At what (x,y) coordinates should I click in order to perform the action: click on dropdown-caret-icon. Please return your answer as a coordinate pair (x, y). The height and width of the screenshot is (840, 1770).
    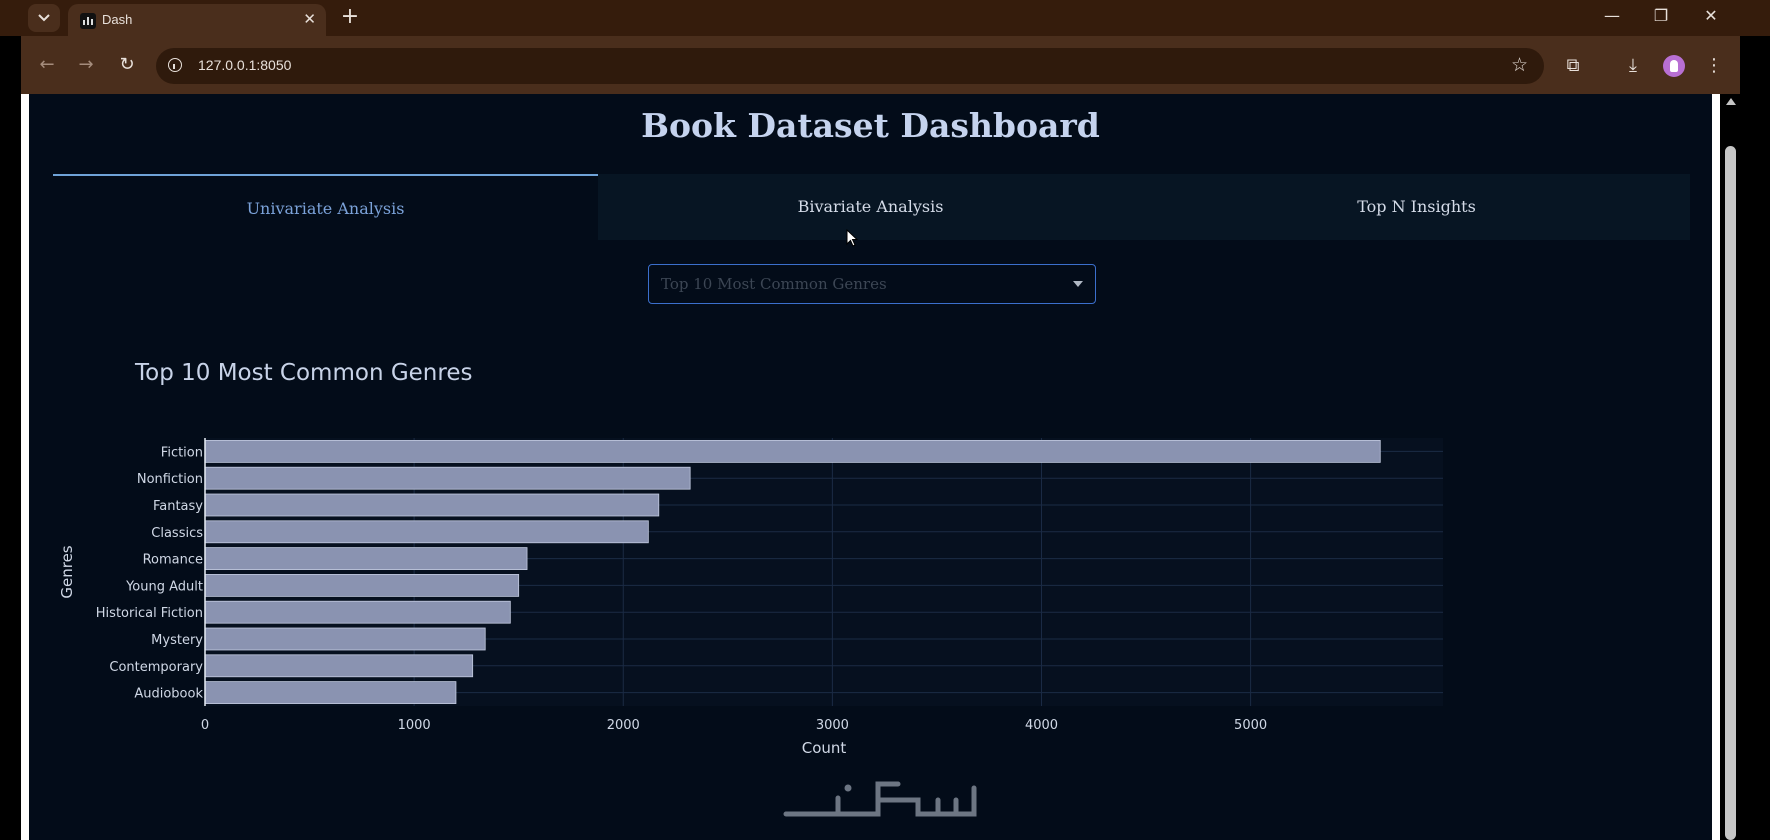
    Looking at the image, I should click on (1078, 284).